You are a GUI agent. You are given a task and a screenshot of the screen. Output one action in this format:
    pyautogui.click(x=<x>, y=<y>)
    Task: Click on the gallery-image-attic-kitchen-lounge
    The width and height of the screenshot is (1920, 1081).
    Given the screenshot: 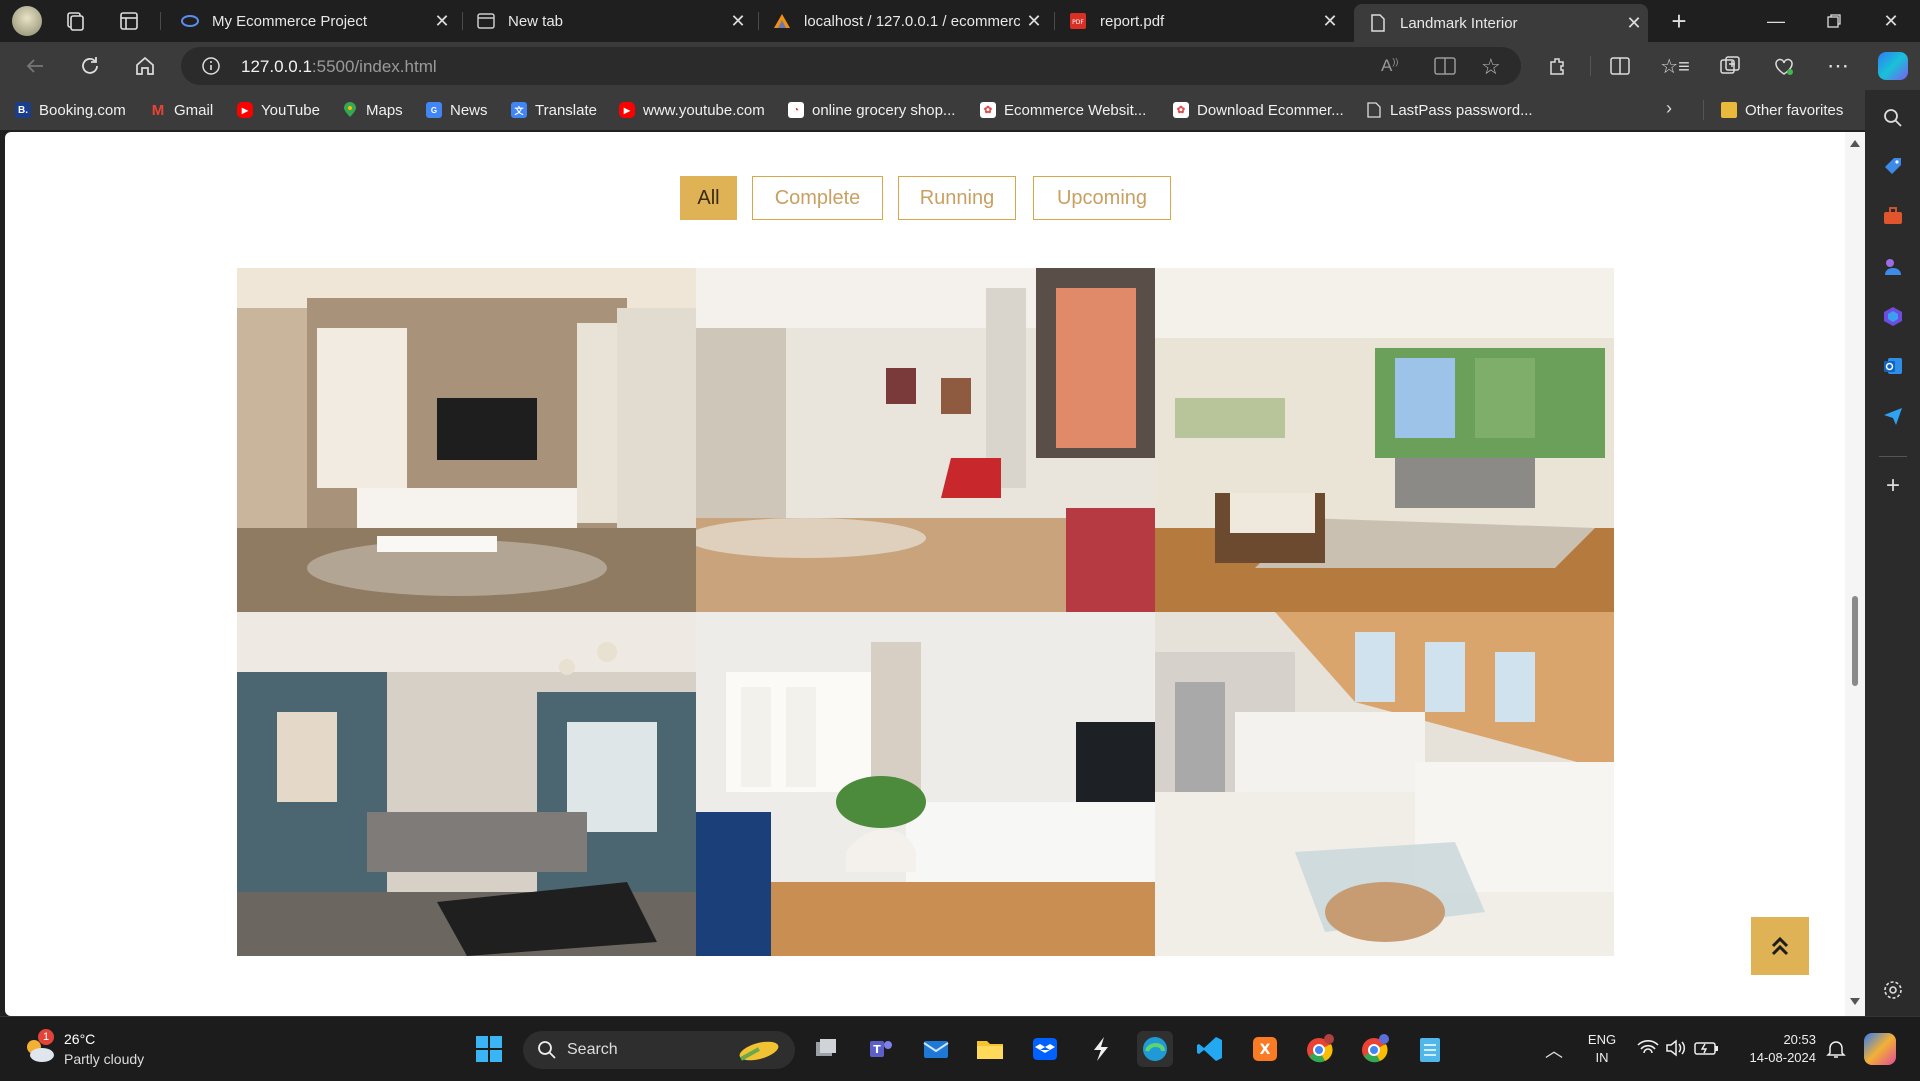 What is the action you would take?
    pyautogui.click(x=1384, y=784)
    